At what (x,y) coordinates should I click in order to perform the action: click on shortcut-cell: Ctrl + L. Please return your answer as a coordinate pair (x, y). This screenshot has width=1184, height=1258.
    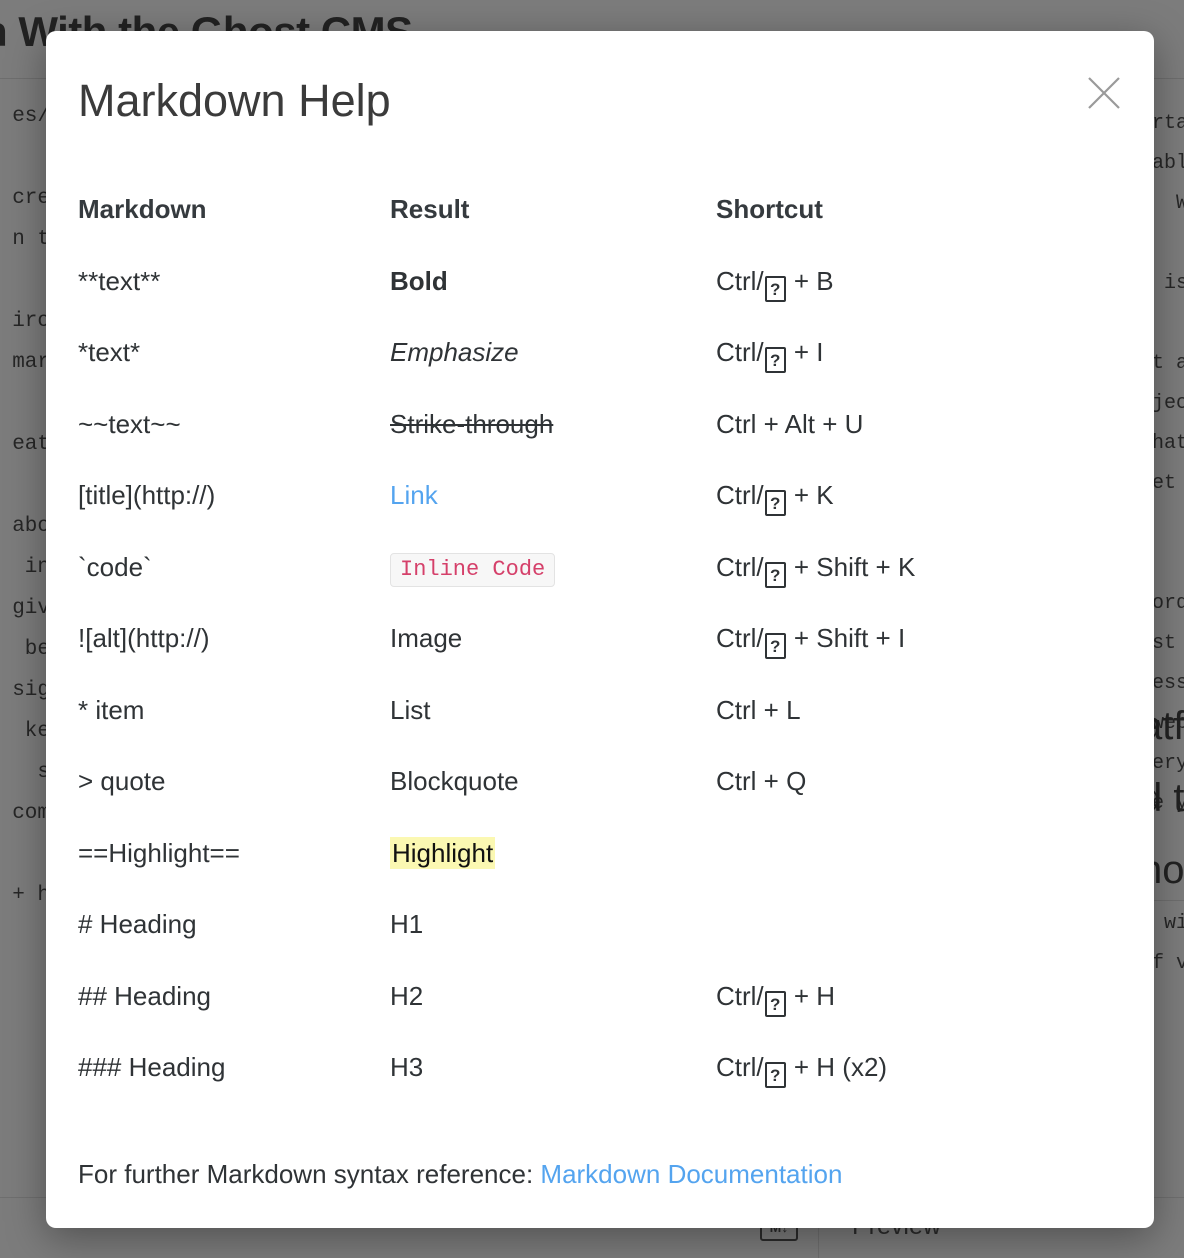
    Looking at the image, I should click on (758, 710).